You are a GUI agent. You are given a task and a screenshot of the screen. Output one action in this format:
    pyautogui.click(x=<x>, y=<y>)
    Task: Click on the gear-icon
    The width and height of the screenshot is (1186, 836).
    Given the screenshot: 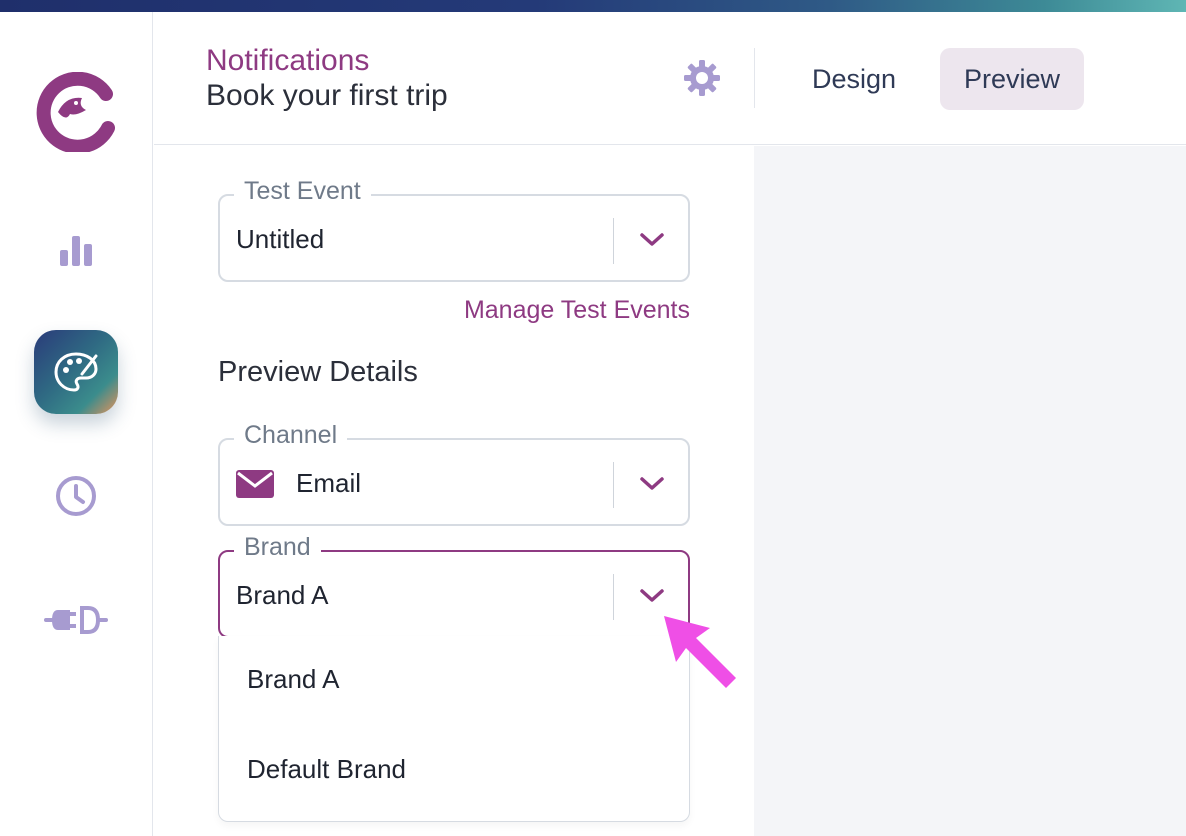 What is the action you would take?
    pyautogui.click(x=702, y=78)
    